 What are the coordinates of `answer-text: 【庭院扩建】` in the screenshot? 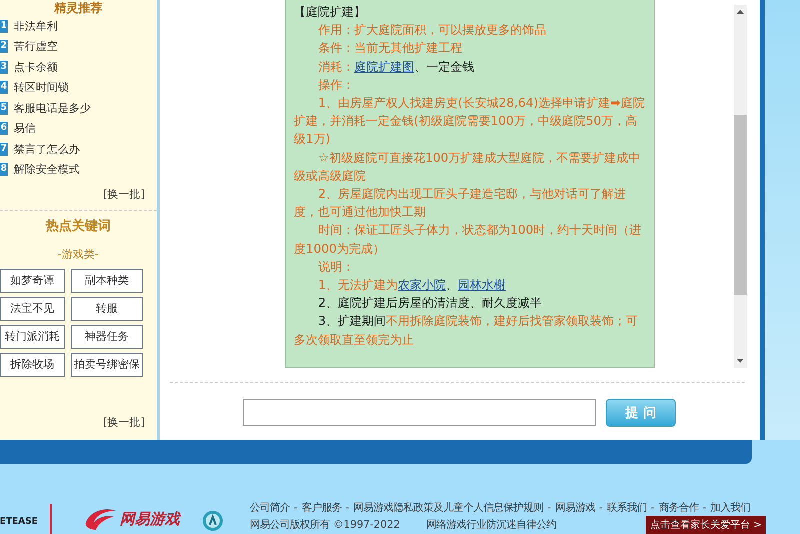 It's located at (330, 12).